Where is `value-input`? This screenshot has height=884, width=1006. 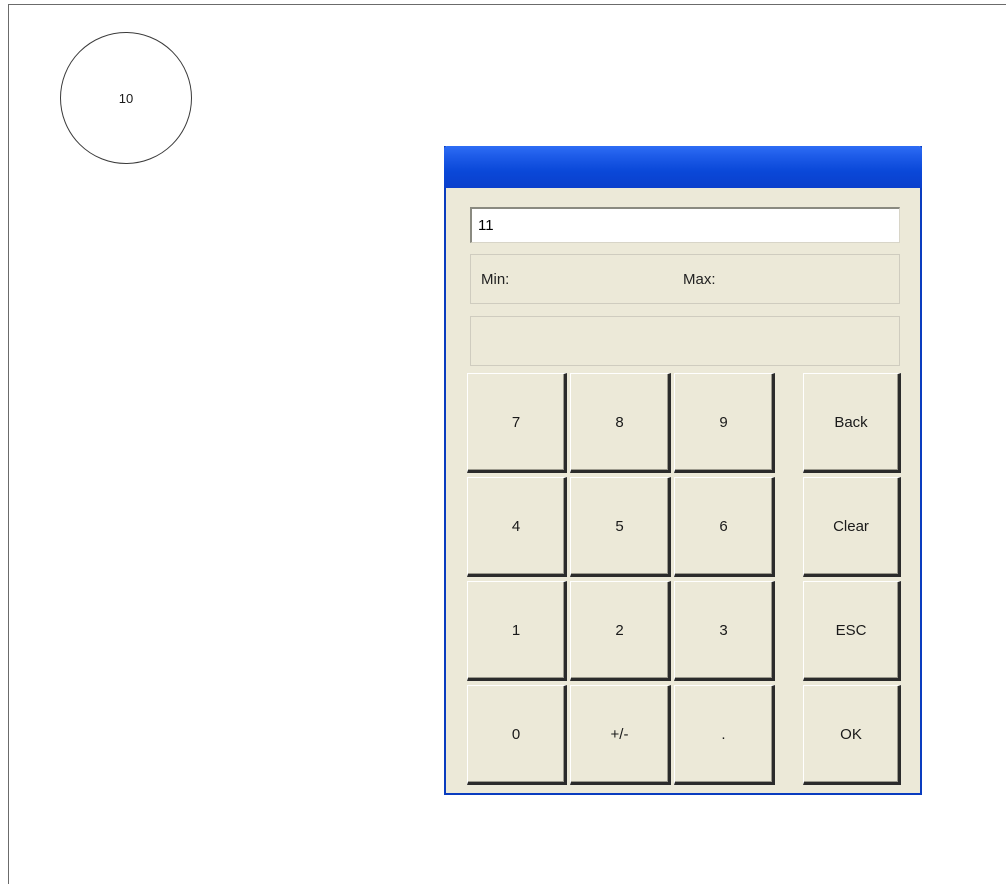 value-input is located at coordinates (685, 225).